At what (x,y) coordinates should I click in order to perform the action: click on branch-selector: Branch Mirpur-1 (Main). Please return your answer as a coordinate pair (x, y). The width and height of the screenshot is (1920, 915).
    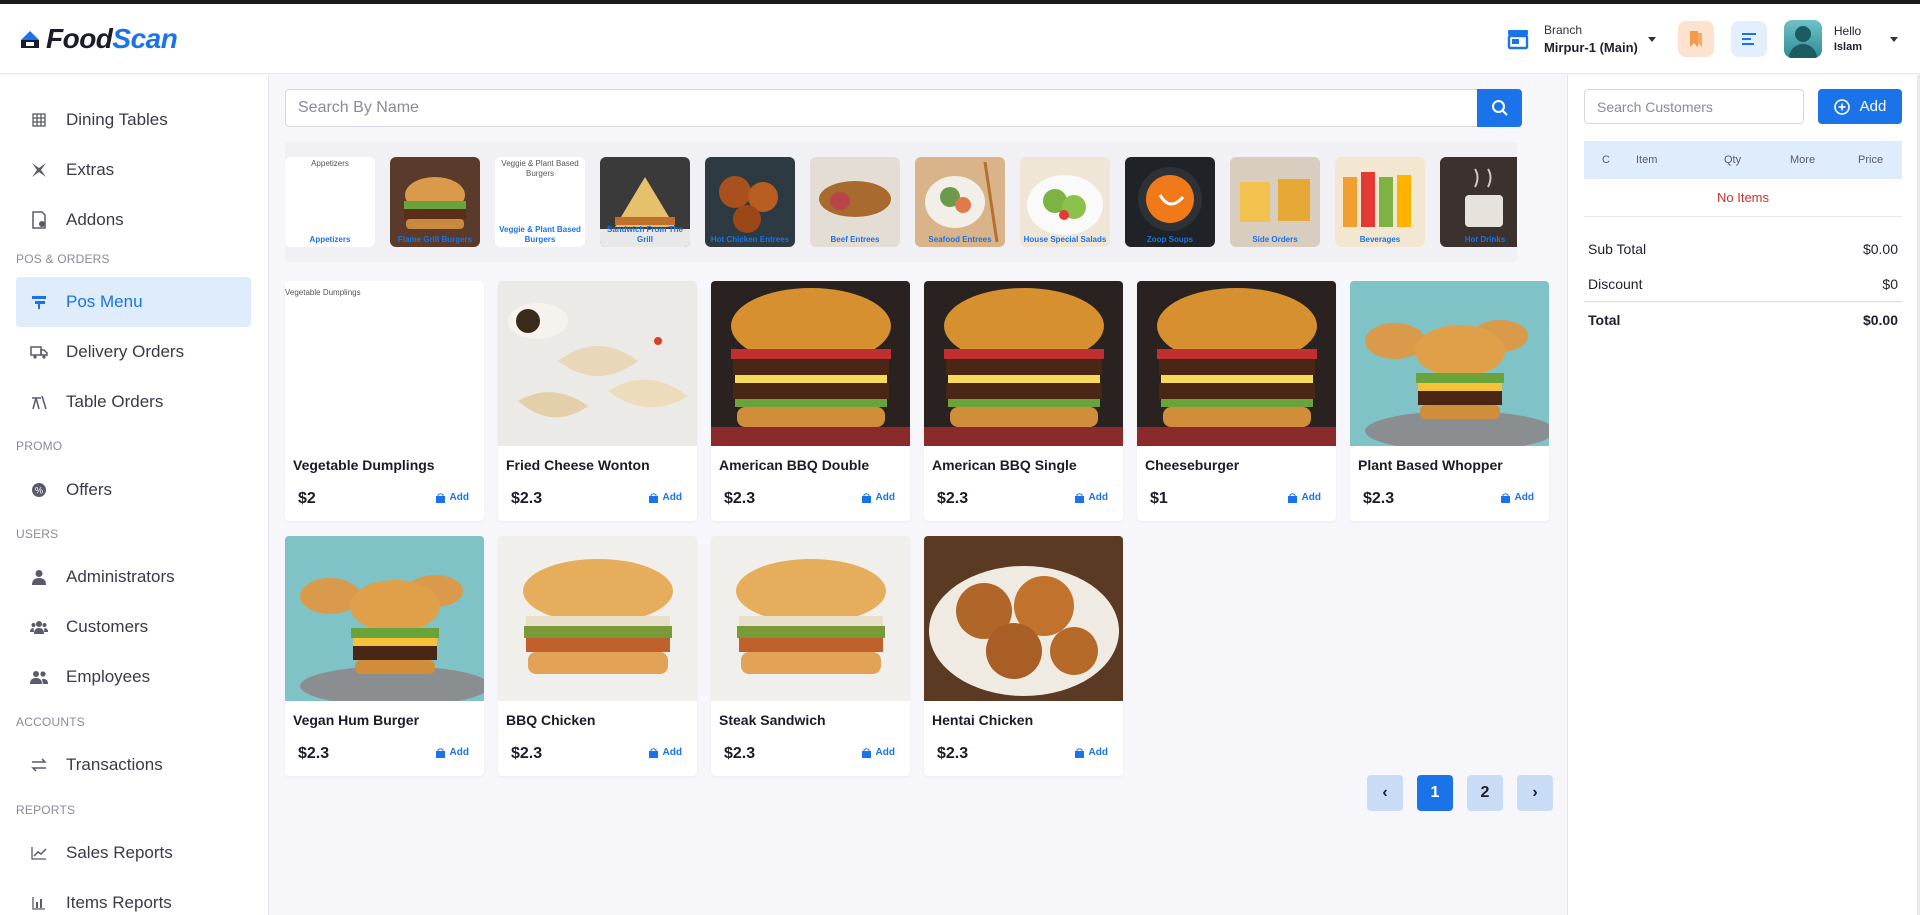
    Looking at the image, I should click on (1581, 39).